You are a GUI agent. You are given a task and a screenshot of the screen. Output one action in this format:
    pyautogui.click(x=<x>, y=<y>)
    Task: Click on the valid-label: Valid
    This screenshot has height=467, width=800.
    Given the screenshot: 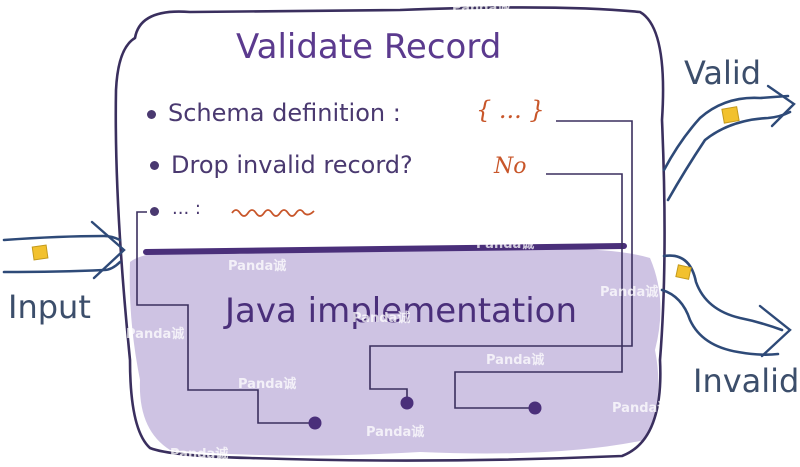 What is the action you would take?
    pyautogui.click(x=723, y=73)
    